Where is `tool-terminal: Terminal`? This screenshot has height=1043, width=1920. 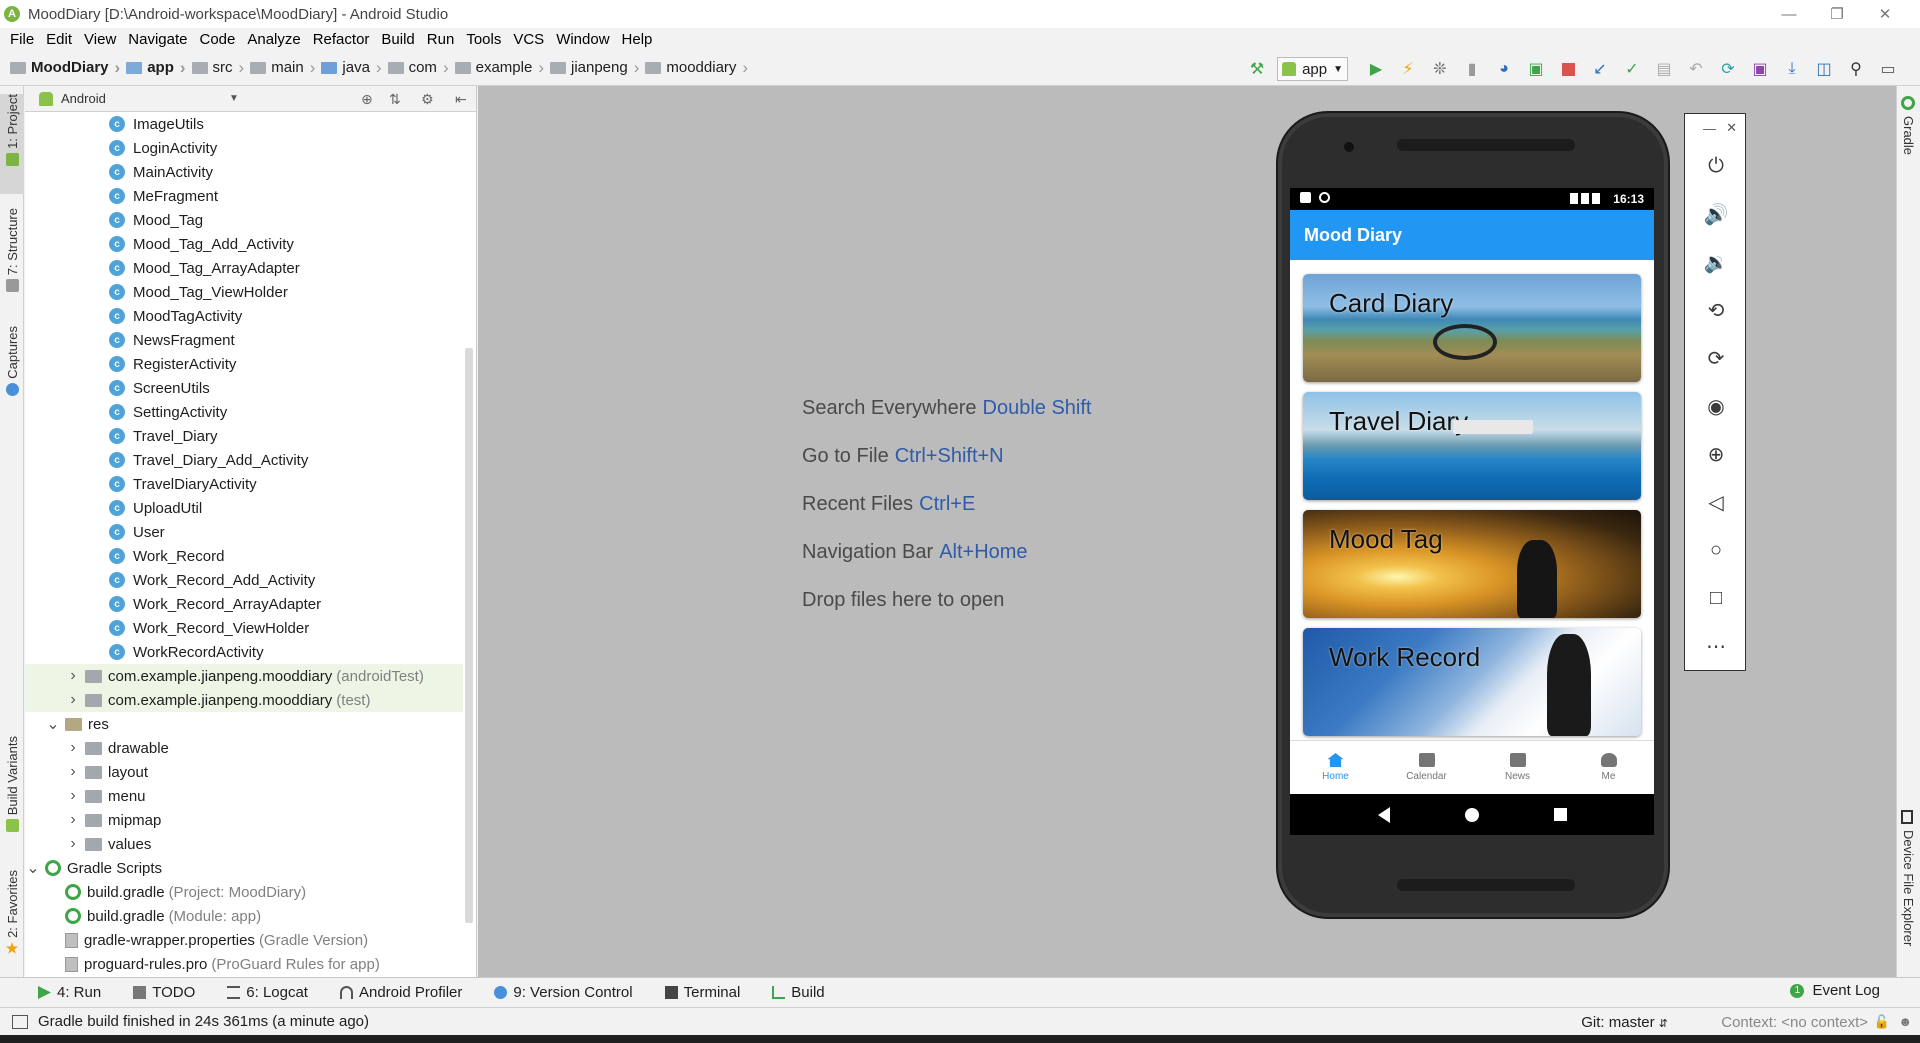 tool-terminal: Terminal is located at coordinates (702, 992).